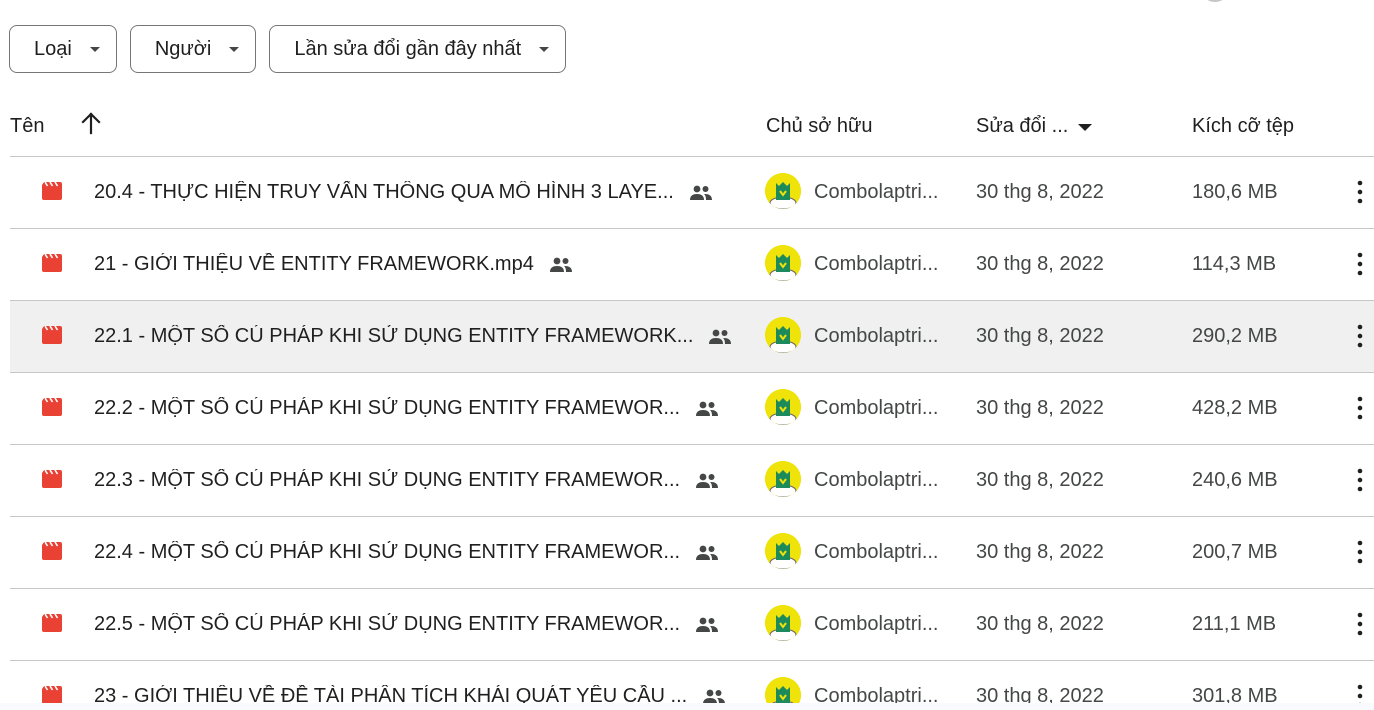  I want to click on filter-people-chip: Người, so click(193, 49).